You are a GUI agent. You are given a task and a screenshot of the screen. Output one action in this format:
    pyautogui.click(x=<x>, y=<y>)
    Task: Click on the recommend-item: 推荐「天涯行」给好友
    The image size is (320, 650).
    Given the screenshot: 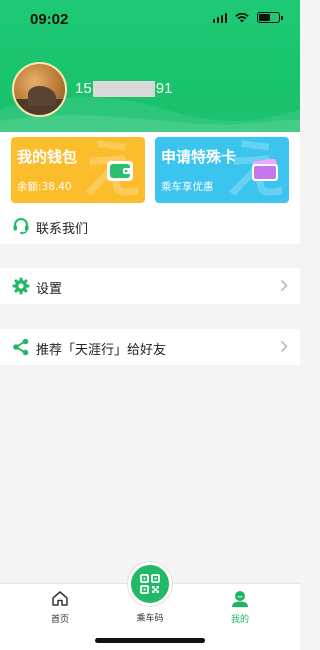 What is the action you would take?
    pyautogui.click(x=150, y=347)
    